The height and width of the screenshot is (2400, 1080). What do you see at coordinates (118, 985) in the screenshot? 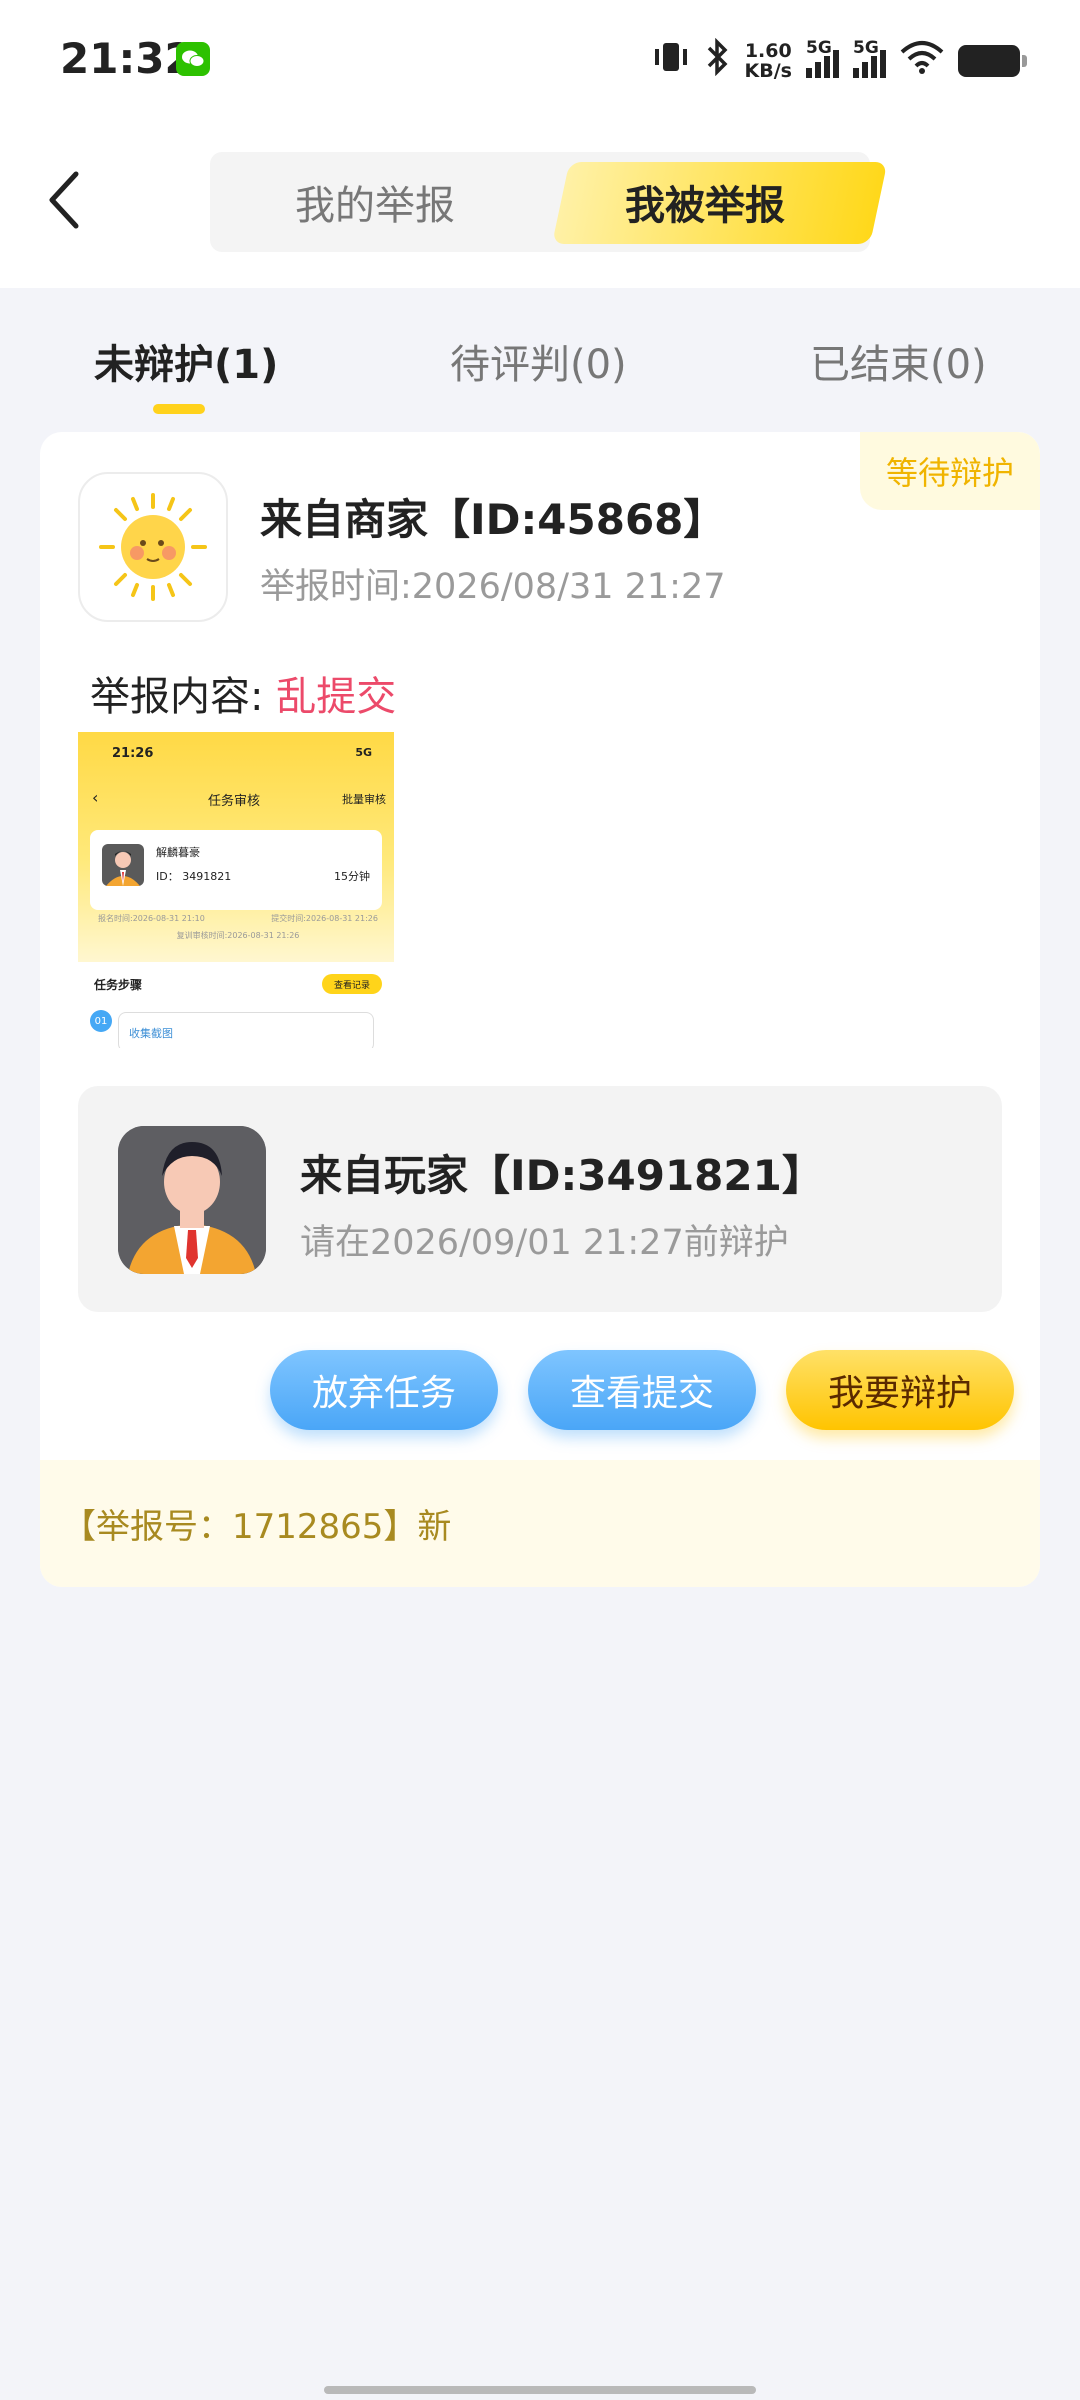
I see `ev-step-title: 任务步骤` at bounding box center [118, 985].